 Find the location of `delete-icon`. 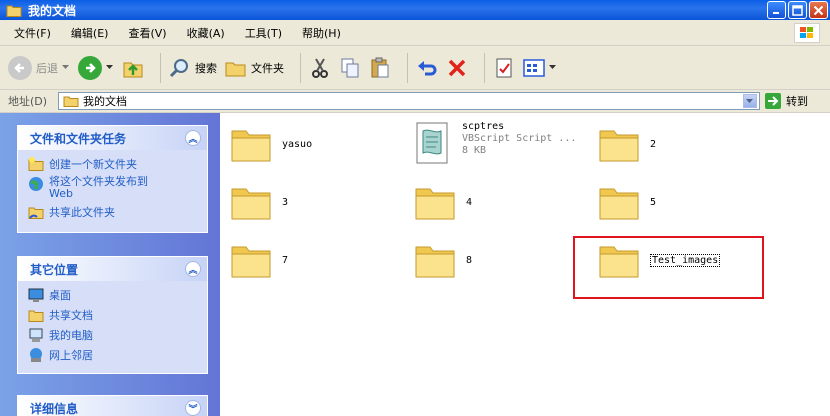

delete-icon is located at coordinates (457, 67).